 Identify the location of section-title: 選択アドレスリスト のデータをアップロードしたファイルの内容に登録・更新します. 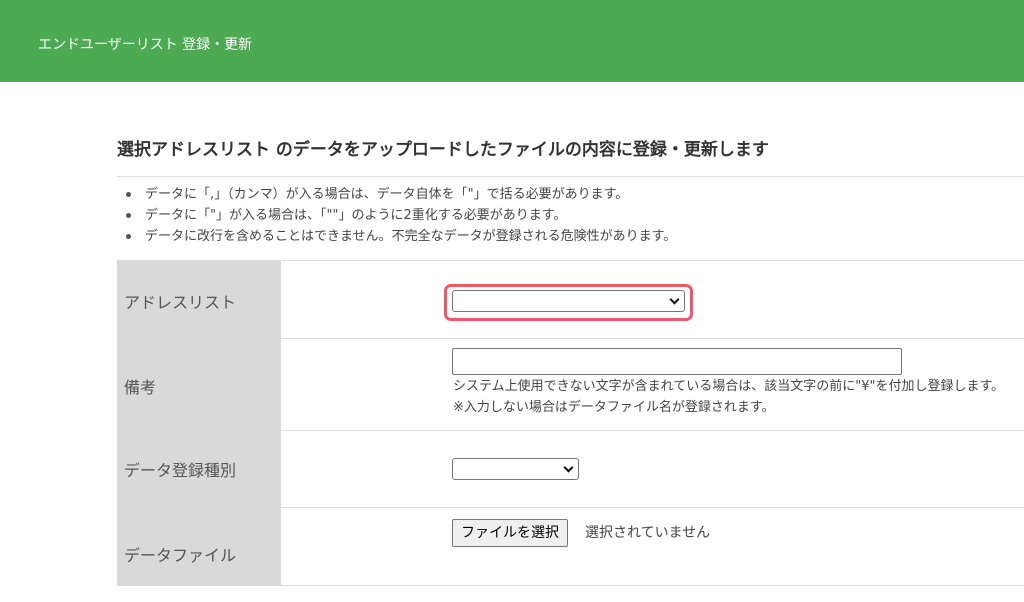
(443, 150).